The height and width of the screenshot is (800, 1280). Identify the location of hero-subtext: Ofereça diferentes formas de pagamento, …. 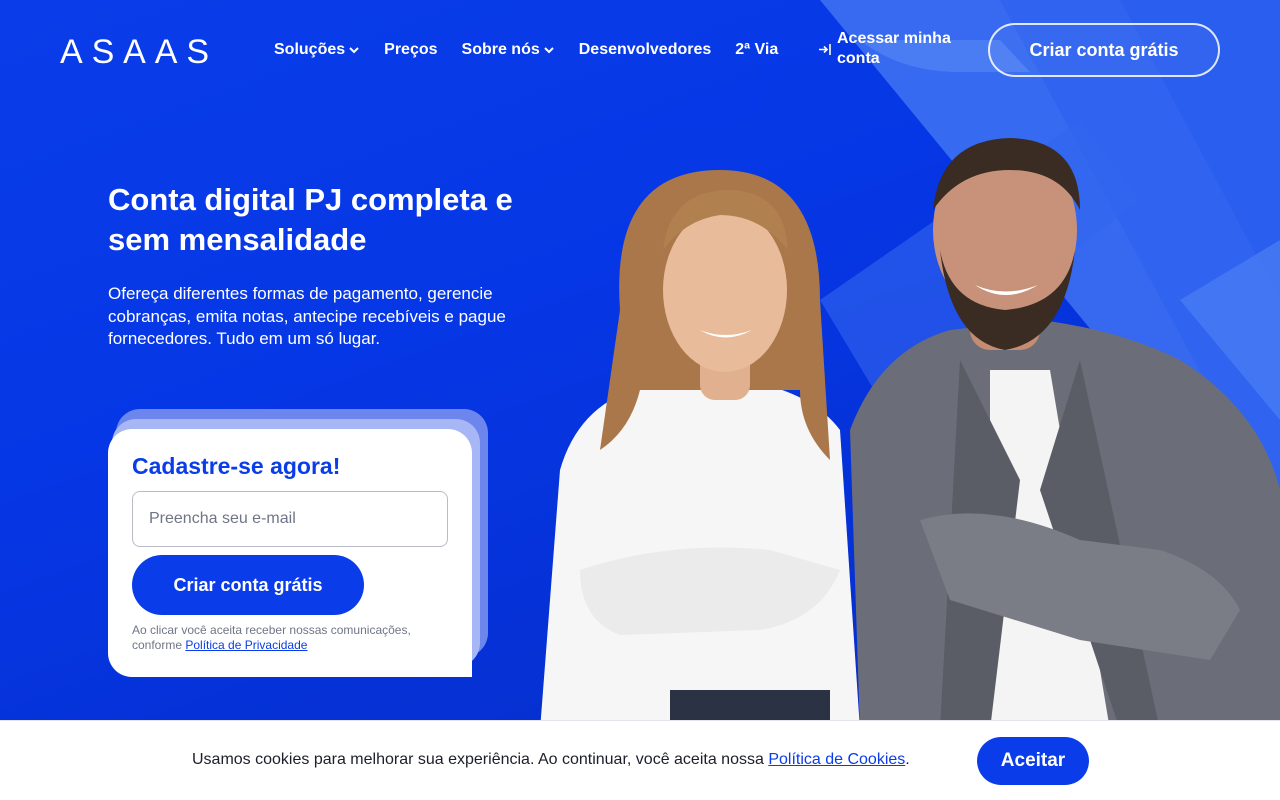
(307, 316).